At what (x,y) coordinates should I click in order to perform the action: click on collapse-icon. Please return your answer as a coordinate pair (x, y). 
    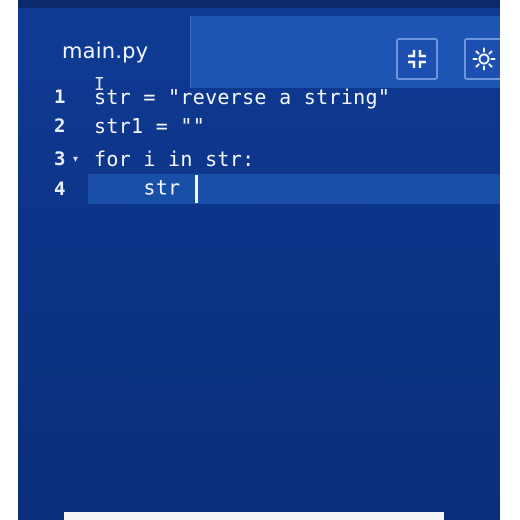
    Looking at the image, I should click on (417, 59).